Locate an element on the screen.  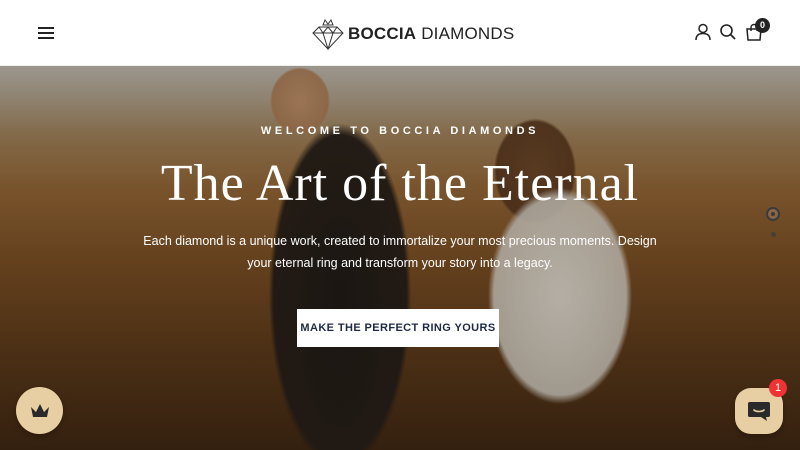
site-header: BOCCIA DIAMONDS 0 is located at coordinates (400, 33).